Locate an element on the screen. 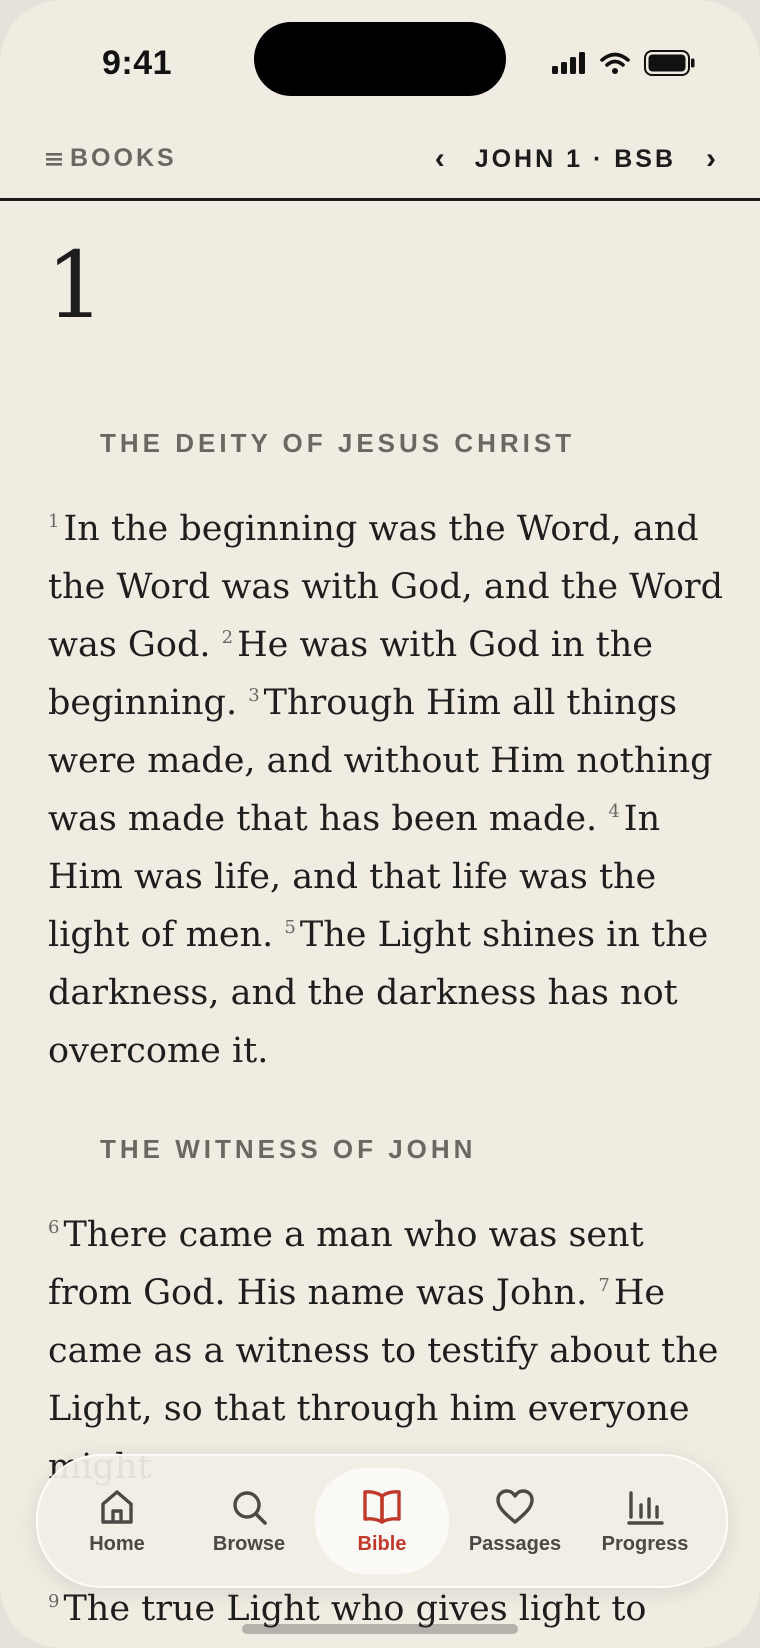 The height and width of the screenshot is (1648, 760). tab-passages: Passages is located at coordinates (515, 1521).